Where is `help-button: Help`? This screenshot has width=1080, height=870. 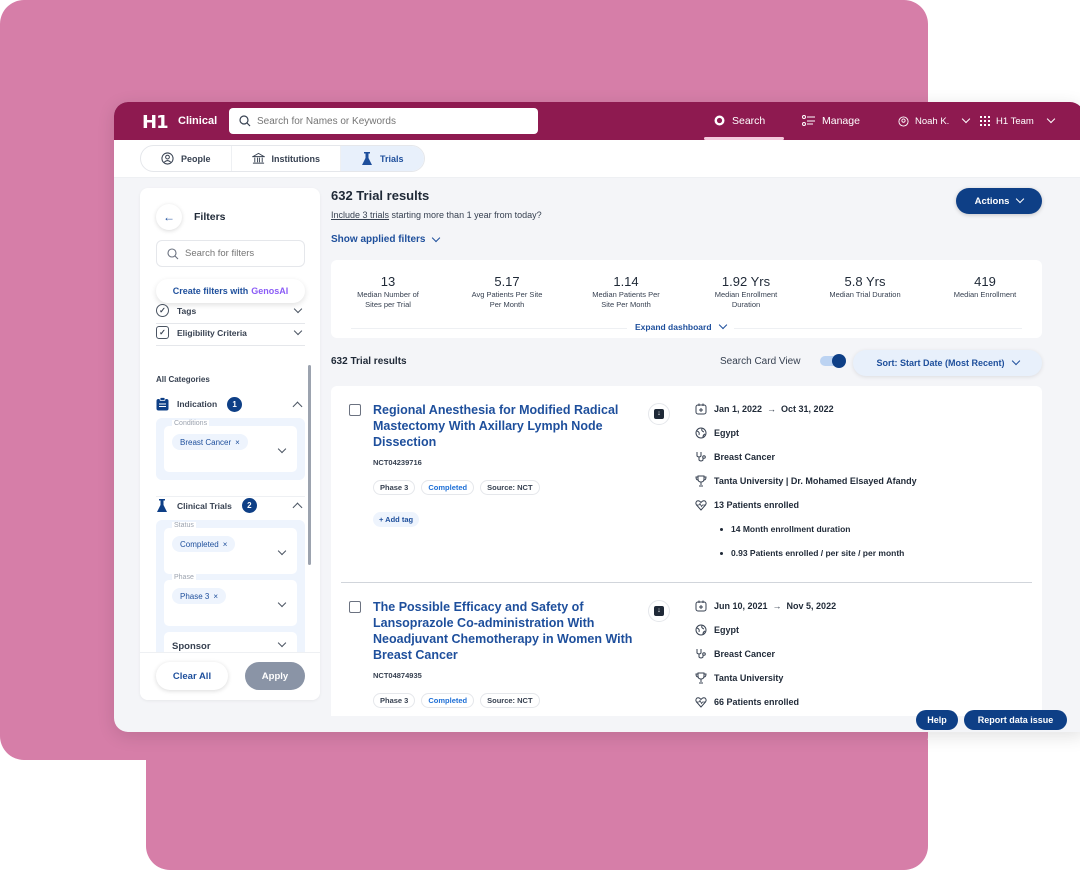 help-button: Help is located at coordinates (937, 720).